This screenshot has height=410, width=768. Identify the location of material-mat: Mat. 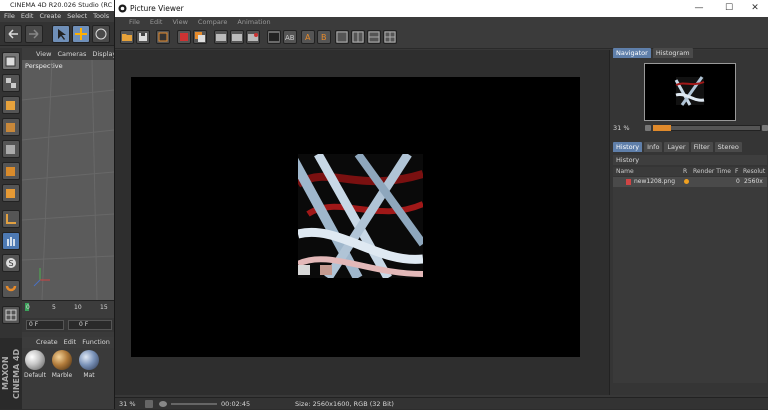
(89, 364).